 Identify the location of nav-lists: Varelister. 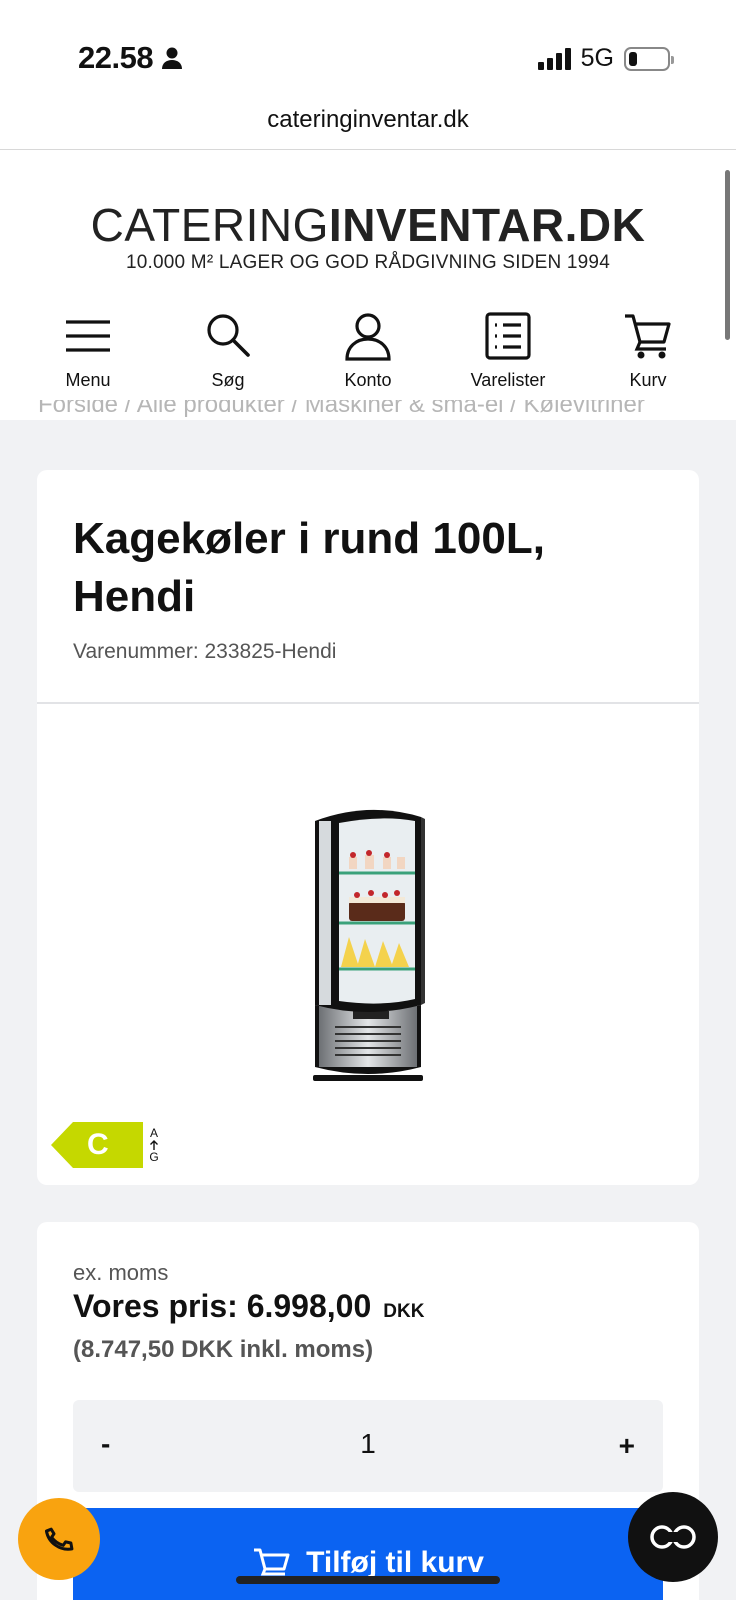
(508, 350).